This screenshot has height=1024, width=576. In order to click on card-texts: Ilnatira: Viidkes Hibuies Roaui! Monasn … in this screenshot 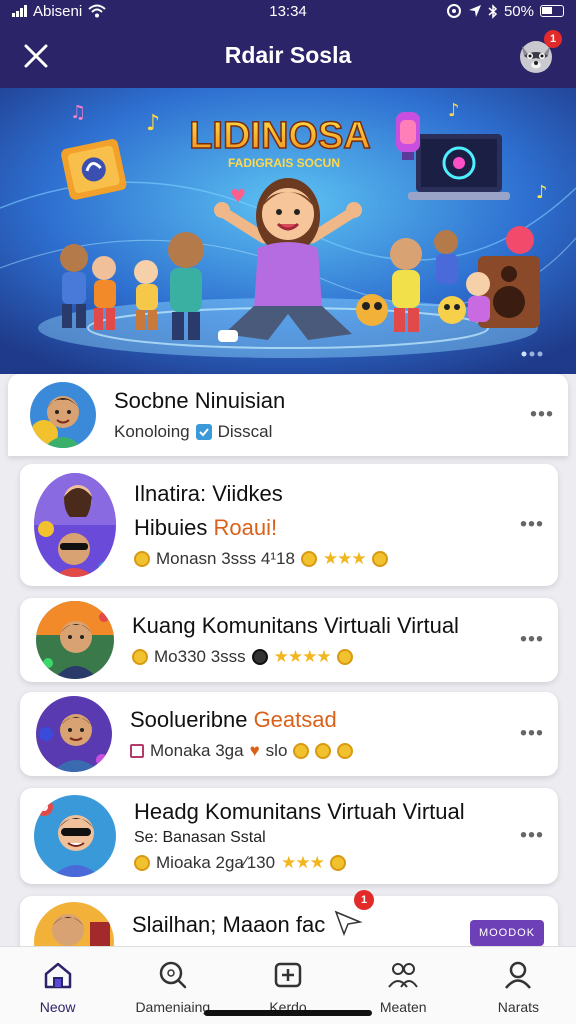, I will do `click(346, 525)`.